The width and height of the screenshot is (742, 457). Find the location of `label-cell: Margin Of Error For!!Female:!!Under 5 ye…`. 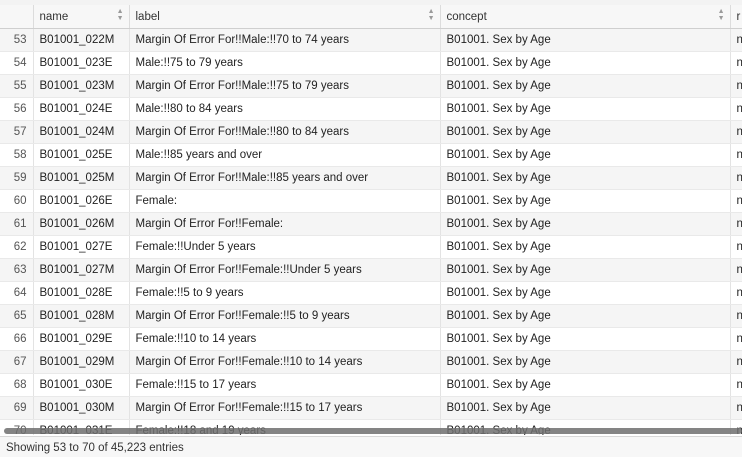

label-cell: Margin Of Error For!!Female:!!Under 5 ye… is located at coordinates (285, 270).